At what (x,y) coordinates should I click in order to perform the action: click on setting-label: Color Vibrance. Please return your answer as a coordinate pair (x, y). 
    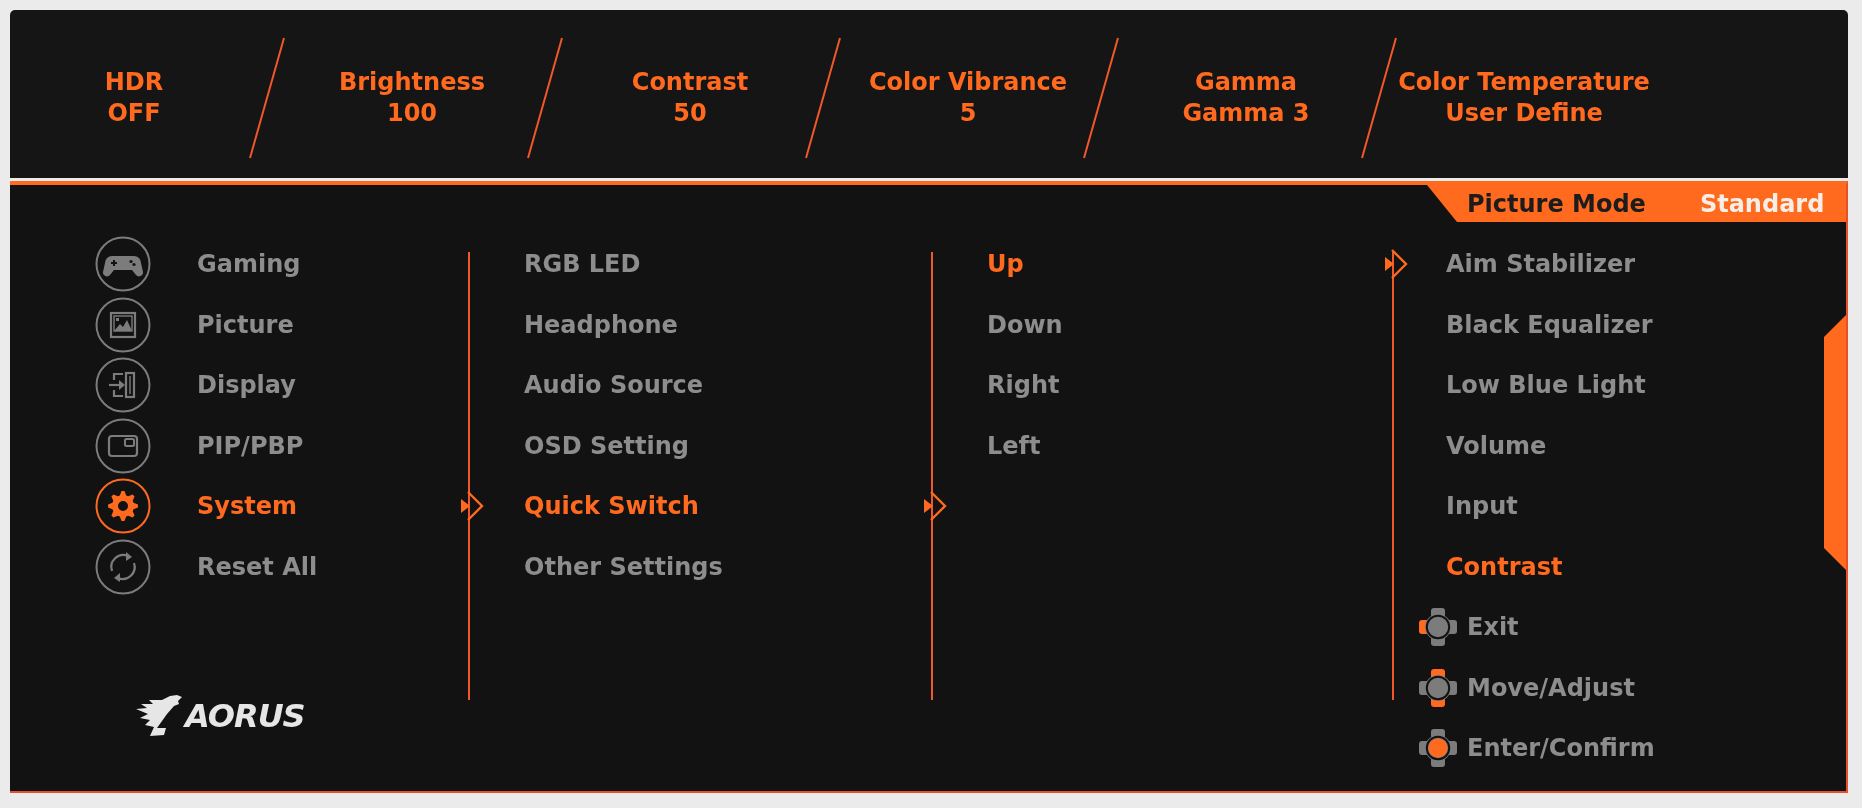
    Looking at the image, I should click on (968, 82).